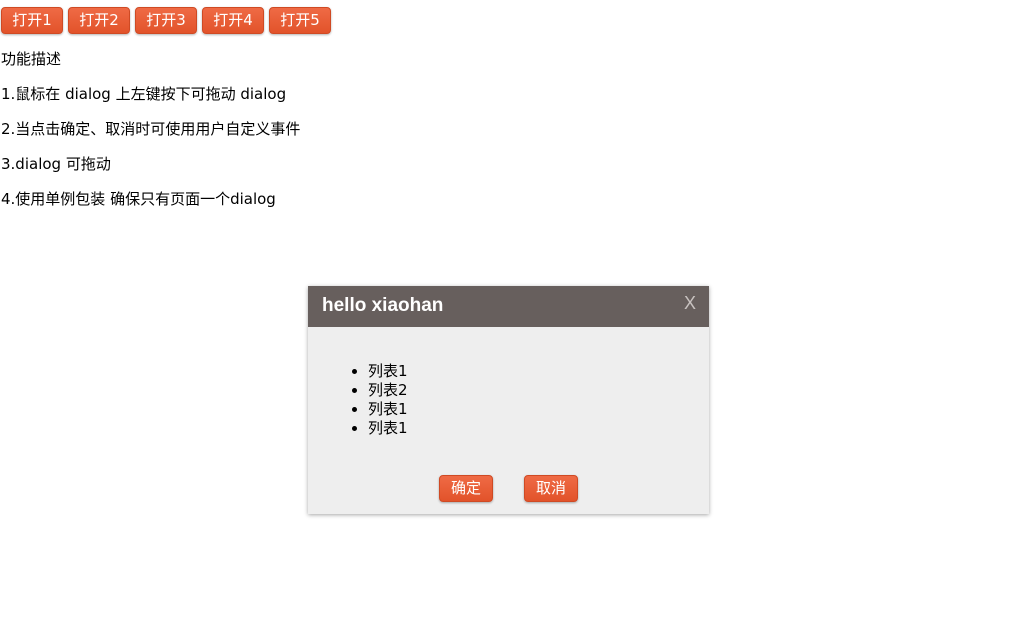 This screenshot has width=1016, height=644. What do you see at coordinates (466, 488) in the screenshot?
I see `confirm-button: 确定` at bounding box center [466, 488].